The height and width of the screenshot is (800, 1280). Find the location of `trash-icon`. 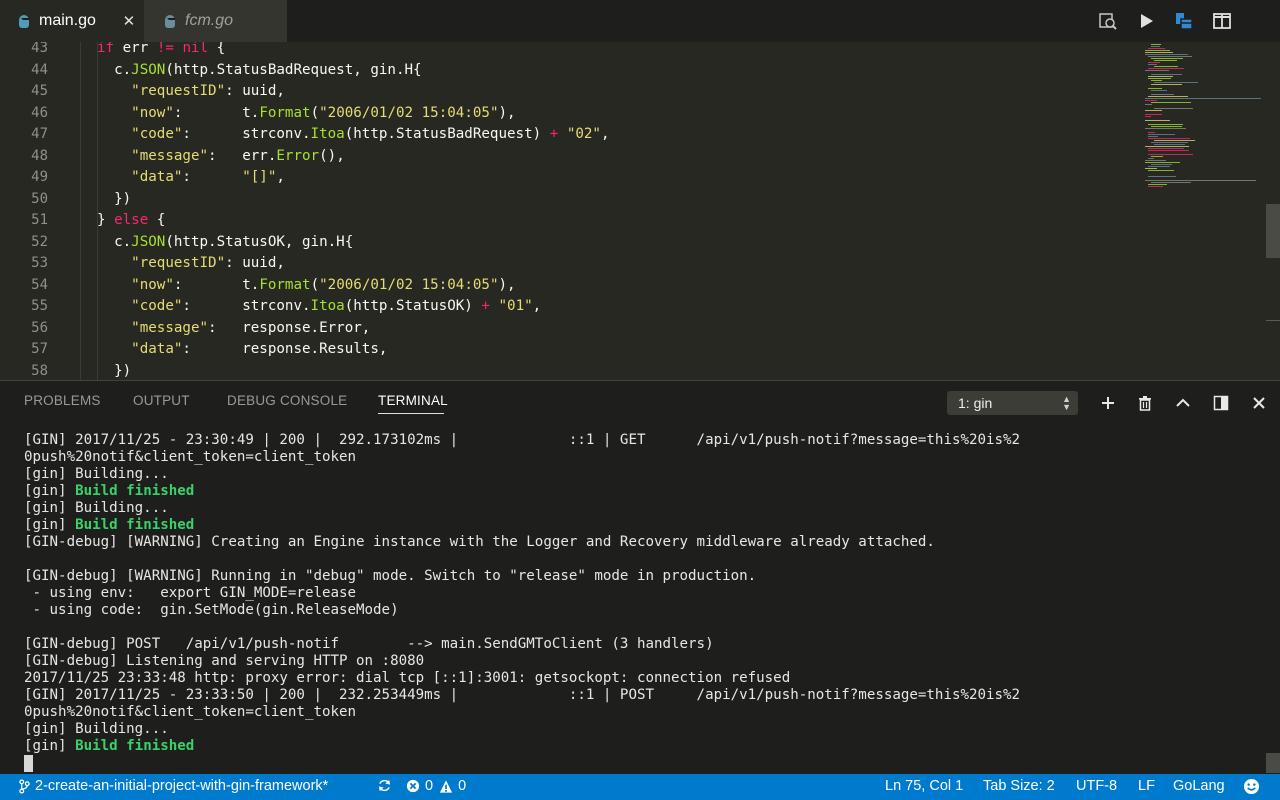

trash-icon is located at coordinates (1145, 403).